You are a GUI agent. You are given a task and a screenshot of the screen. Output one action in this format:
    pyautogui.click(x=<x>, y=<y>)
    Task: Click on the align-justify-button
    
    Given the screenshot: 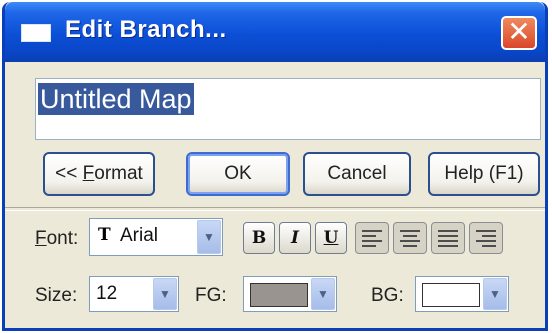 What is the action you would take?
    pyautogui.click(x=448, y=238)
    